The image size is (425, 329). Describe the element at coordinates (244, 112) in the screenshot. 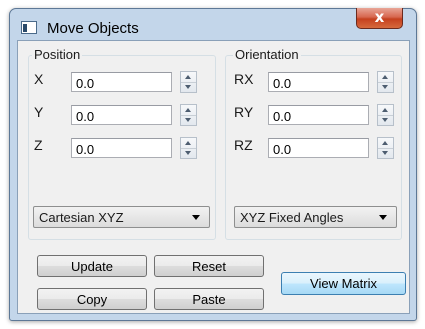

I see `ry-label: RY` at that location.